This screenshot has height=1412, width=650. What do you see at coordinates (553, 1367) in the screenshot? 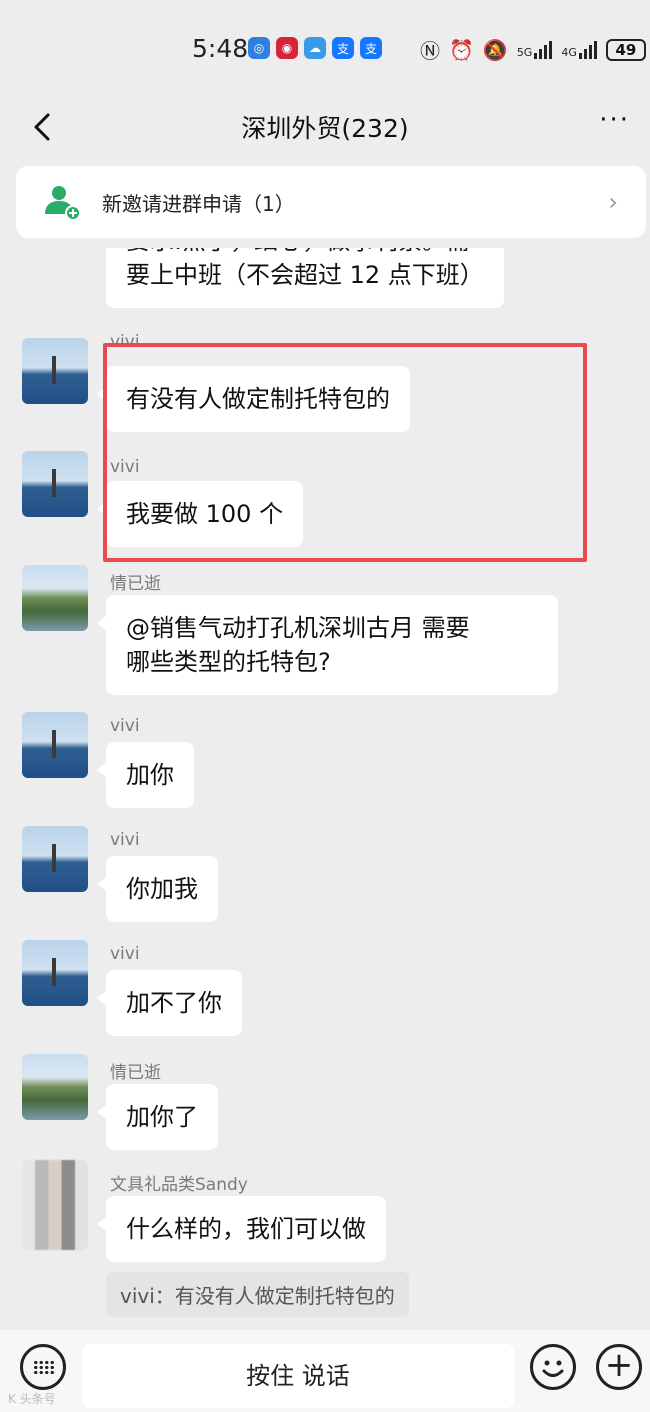
I see `emoji-icon` at bounding box center [553, 1367].